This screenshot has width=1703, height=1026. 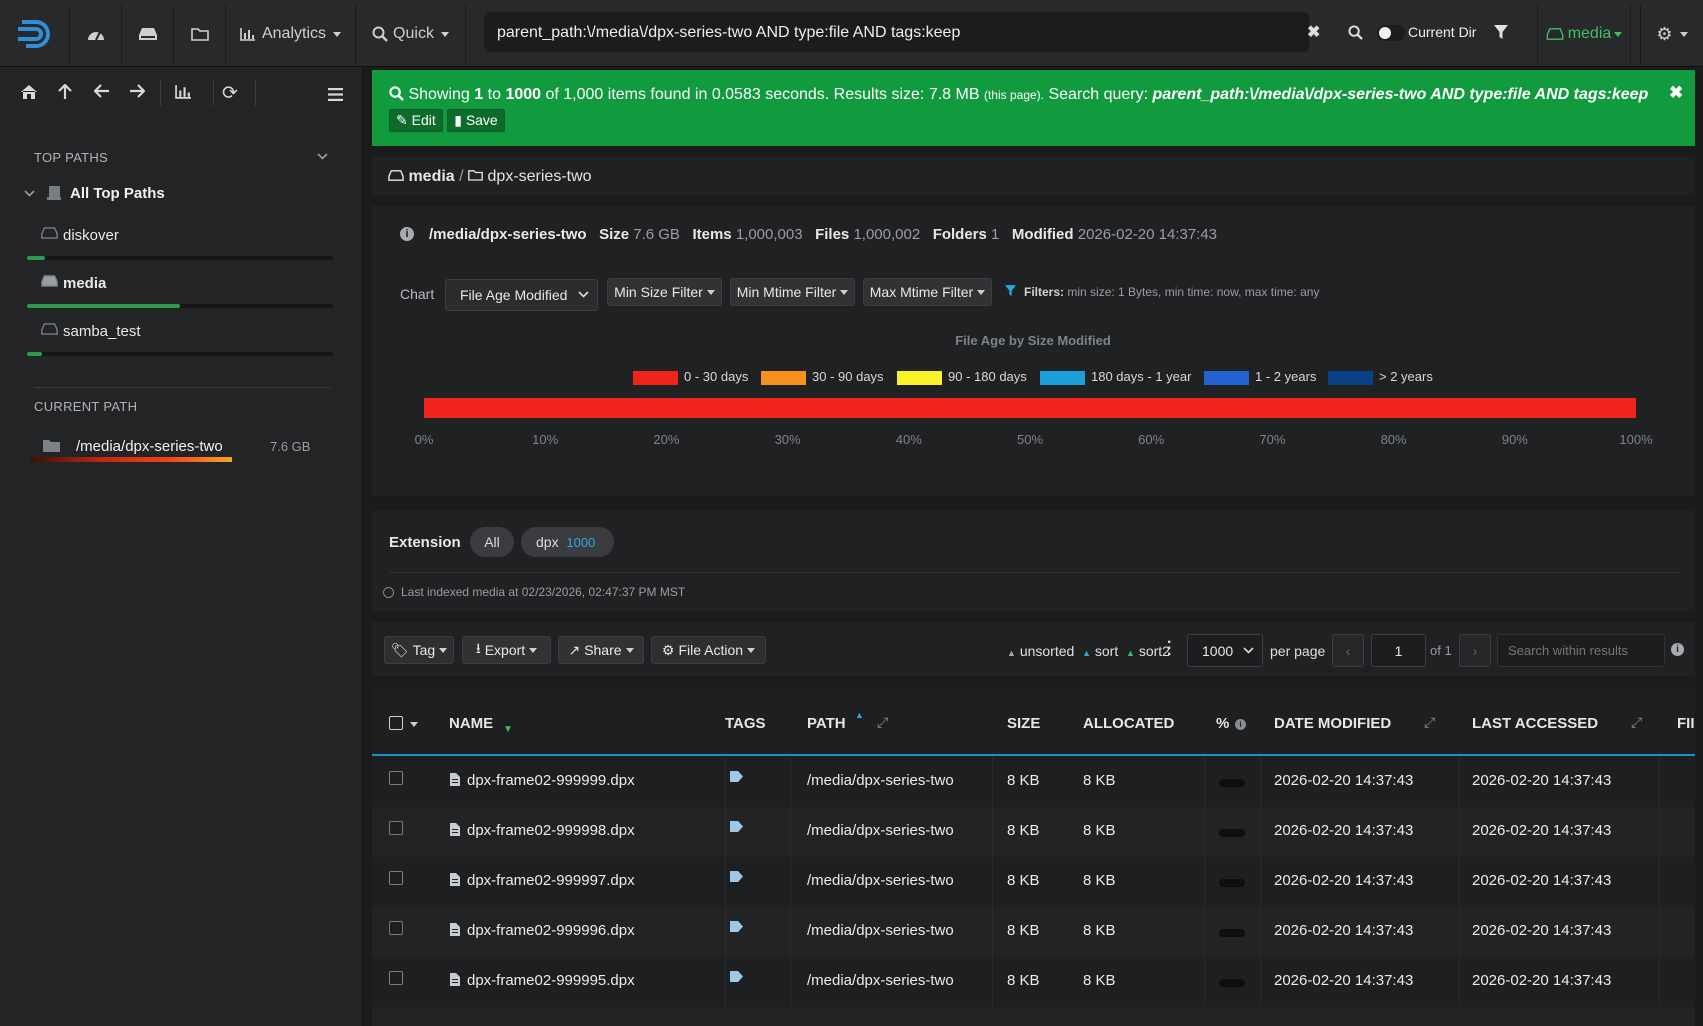 I want to click on current-path-link: /media/dpx-series-two, so click(x=149, y=446).